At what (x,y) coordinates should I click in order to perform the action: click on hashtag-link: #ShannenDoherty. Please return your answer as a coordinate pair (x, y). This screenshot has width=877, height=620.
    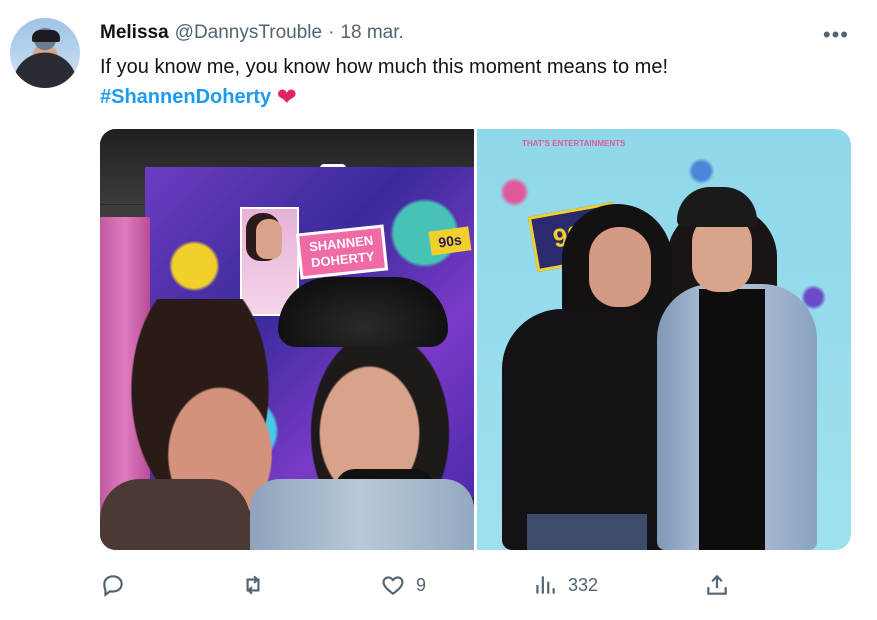
    Looking at the image, I should click on (185, 97).